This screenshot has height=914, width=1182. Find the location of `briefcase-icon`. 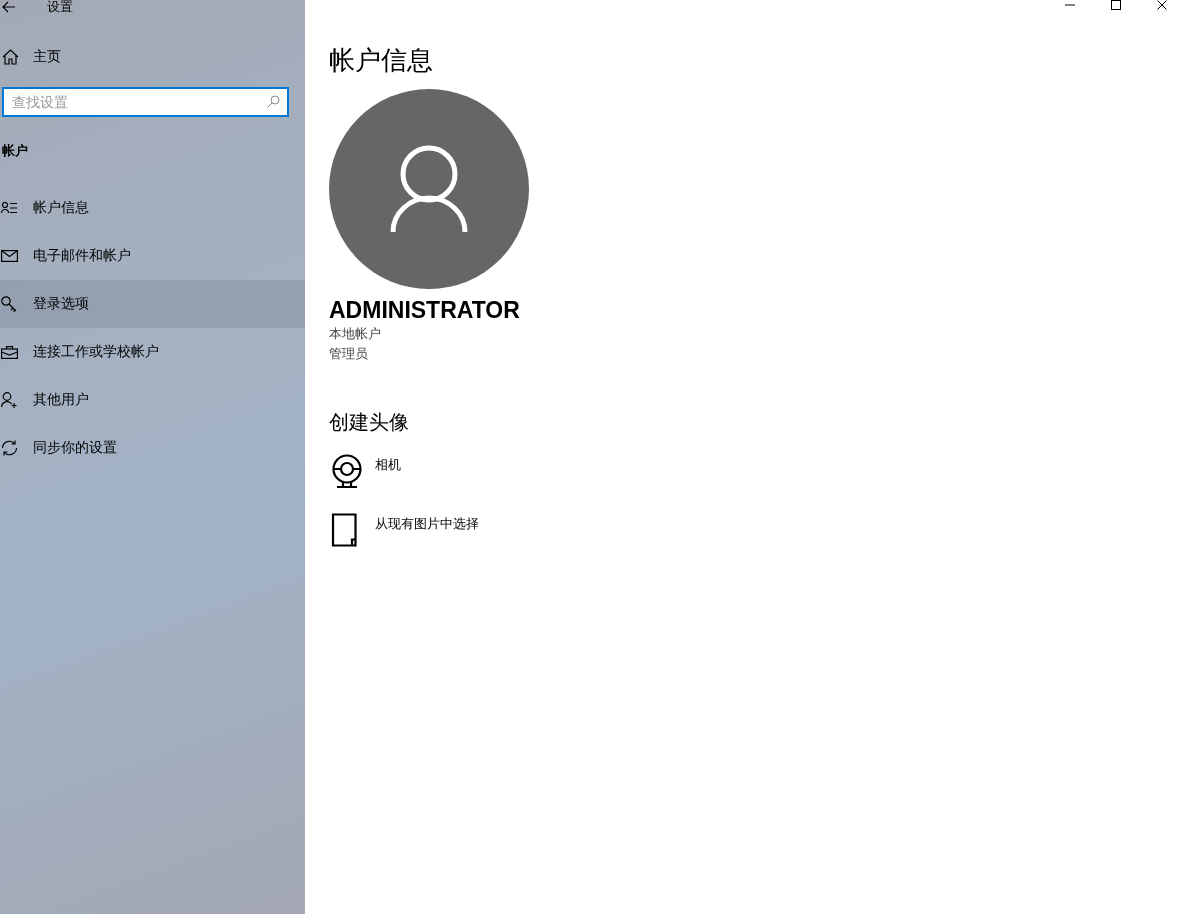

briefcase-icon is located at coordinates (9, 352).